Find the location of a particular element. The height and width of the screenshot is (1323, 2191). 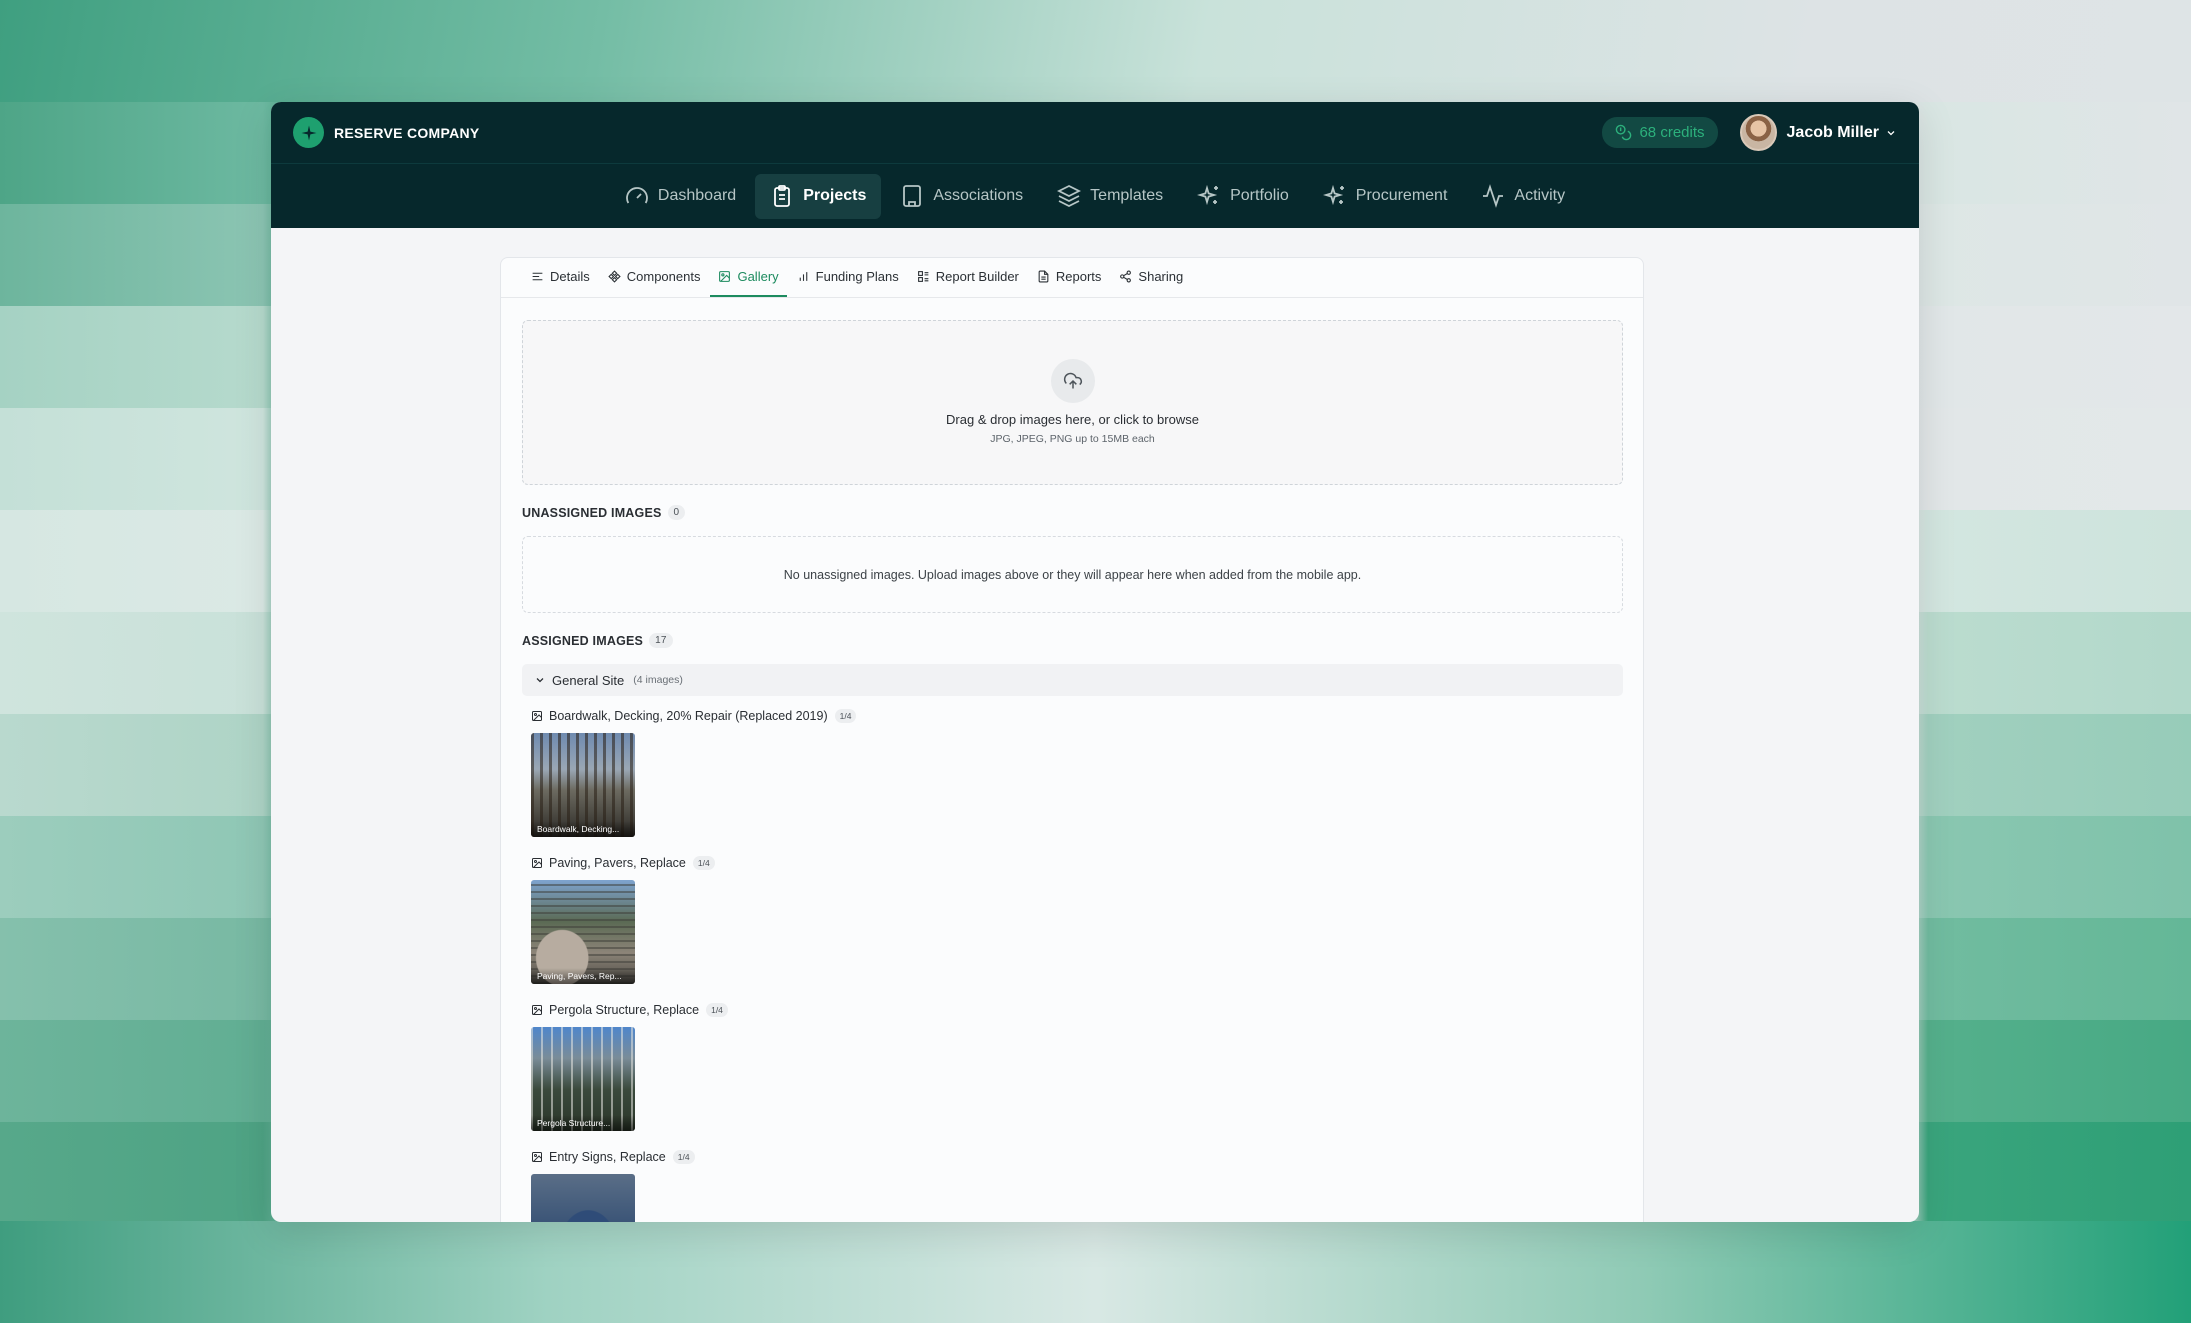

assigned-heading: ASSIGNED IMAGES 17 is located at coordinates (597, 640).